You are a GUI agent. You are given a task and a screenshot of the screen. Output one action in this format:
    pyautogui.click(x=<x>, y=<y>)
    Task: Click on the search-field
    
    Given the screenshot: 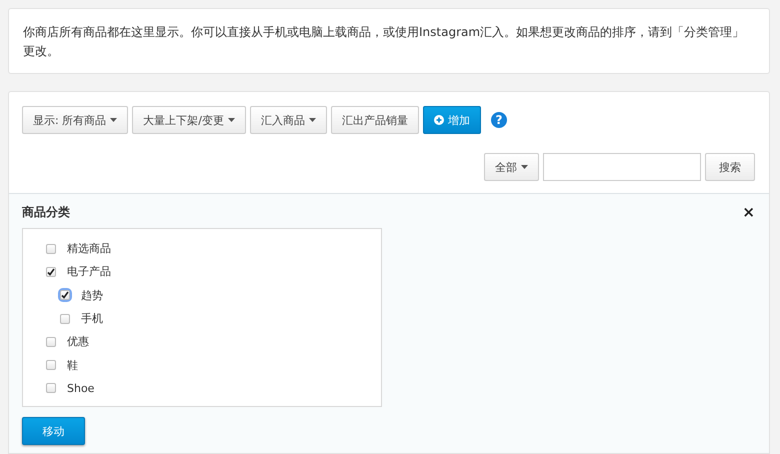 What is the action you would take?
    pyautogui.click(x=622, y=167)
    